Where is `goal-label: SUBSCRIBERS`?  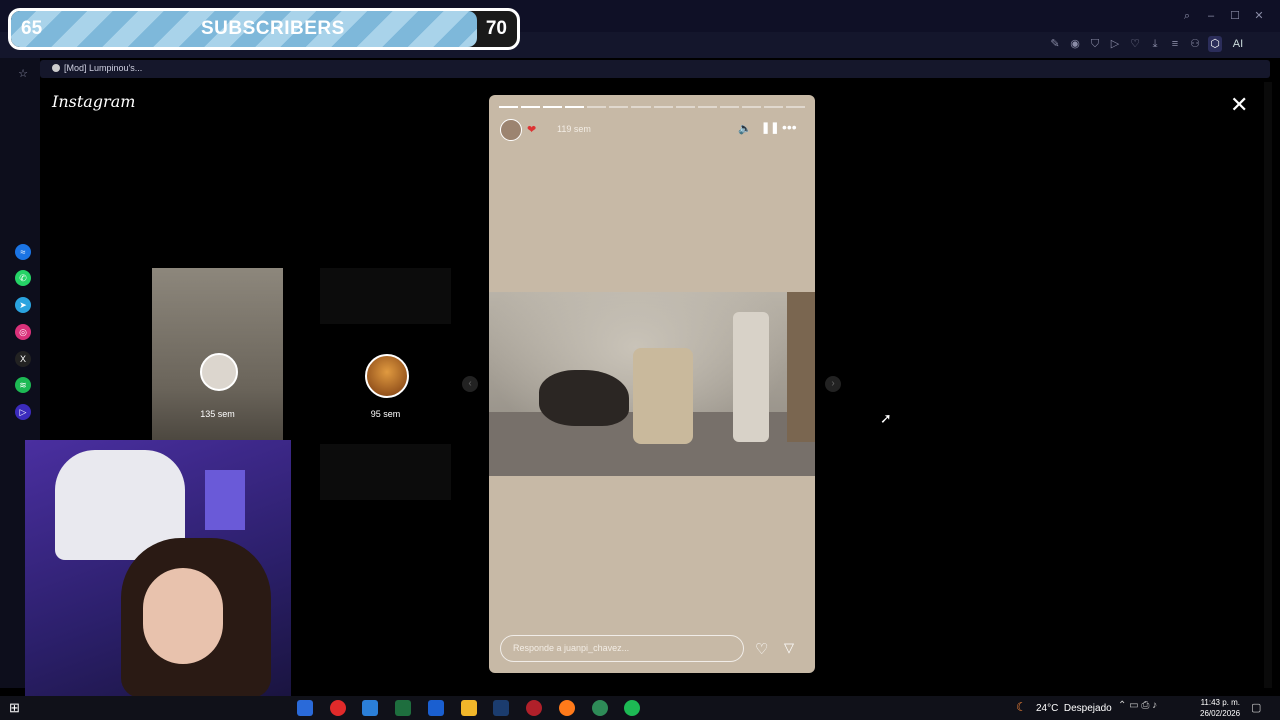
goal-label: SUBSCRIBERS is located at coordinates (273, 28).